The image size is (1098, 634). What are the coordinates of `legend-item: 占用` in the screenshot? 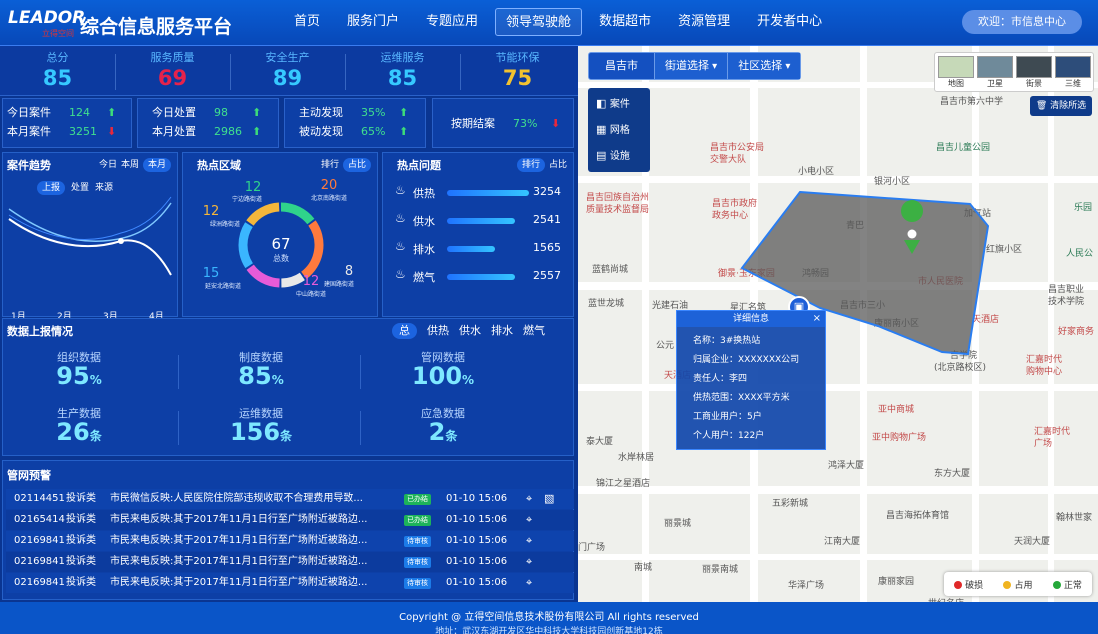 It's located at (1018, 584).